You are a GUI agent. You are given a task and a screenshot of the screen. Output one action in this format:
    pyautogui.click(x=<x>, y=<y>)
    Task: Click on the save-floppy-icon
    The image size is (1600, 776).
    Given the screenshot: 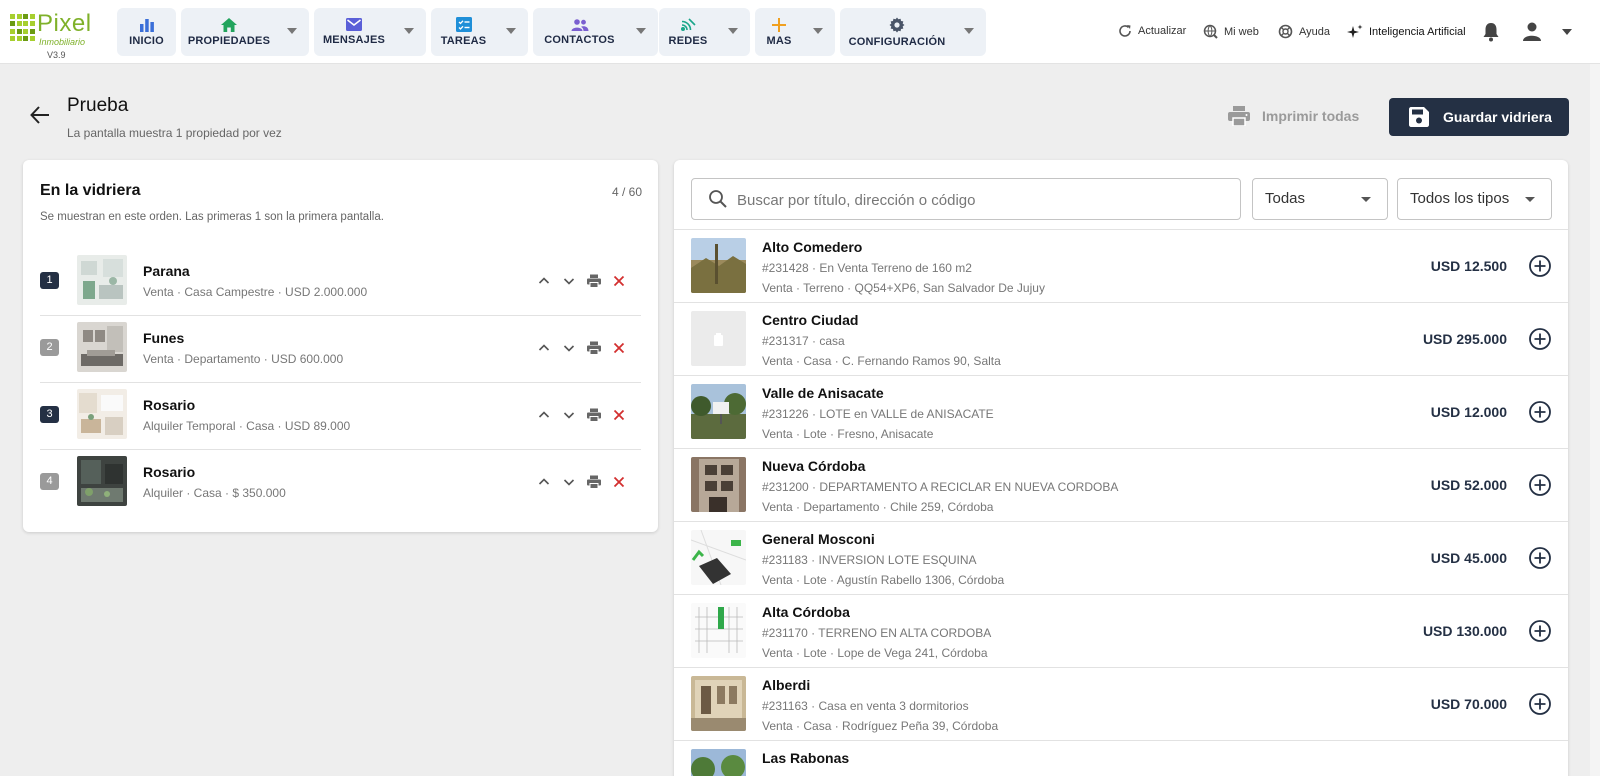 What is the action you would take?
    pyautogui.click(x=1419, y=117)
    